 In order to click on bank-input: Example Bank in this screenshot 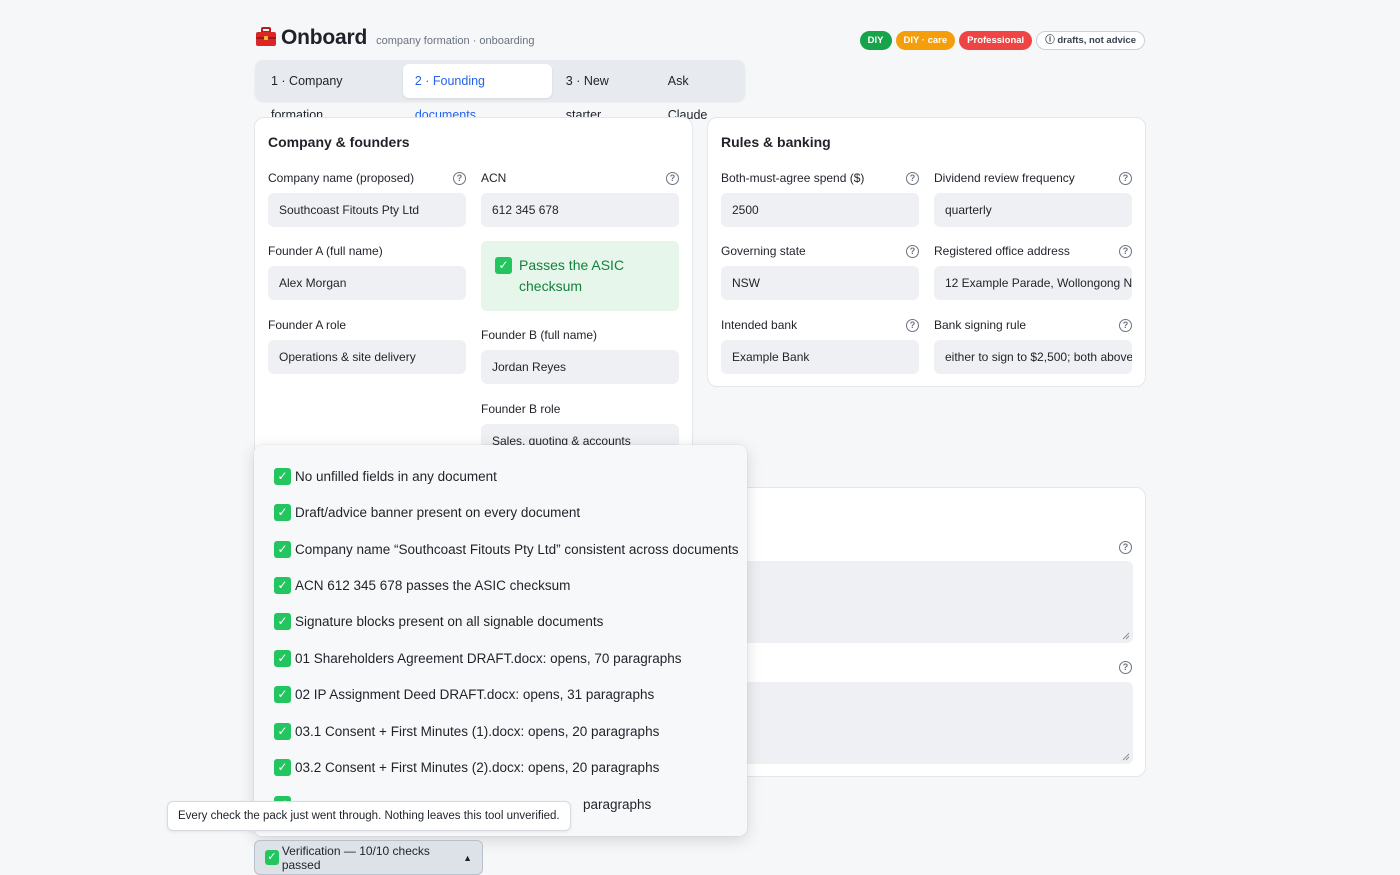, I will do `click(820, 357)`.